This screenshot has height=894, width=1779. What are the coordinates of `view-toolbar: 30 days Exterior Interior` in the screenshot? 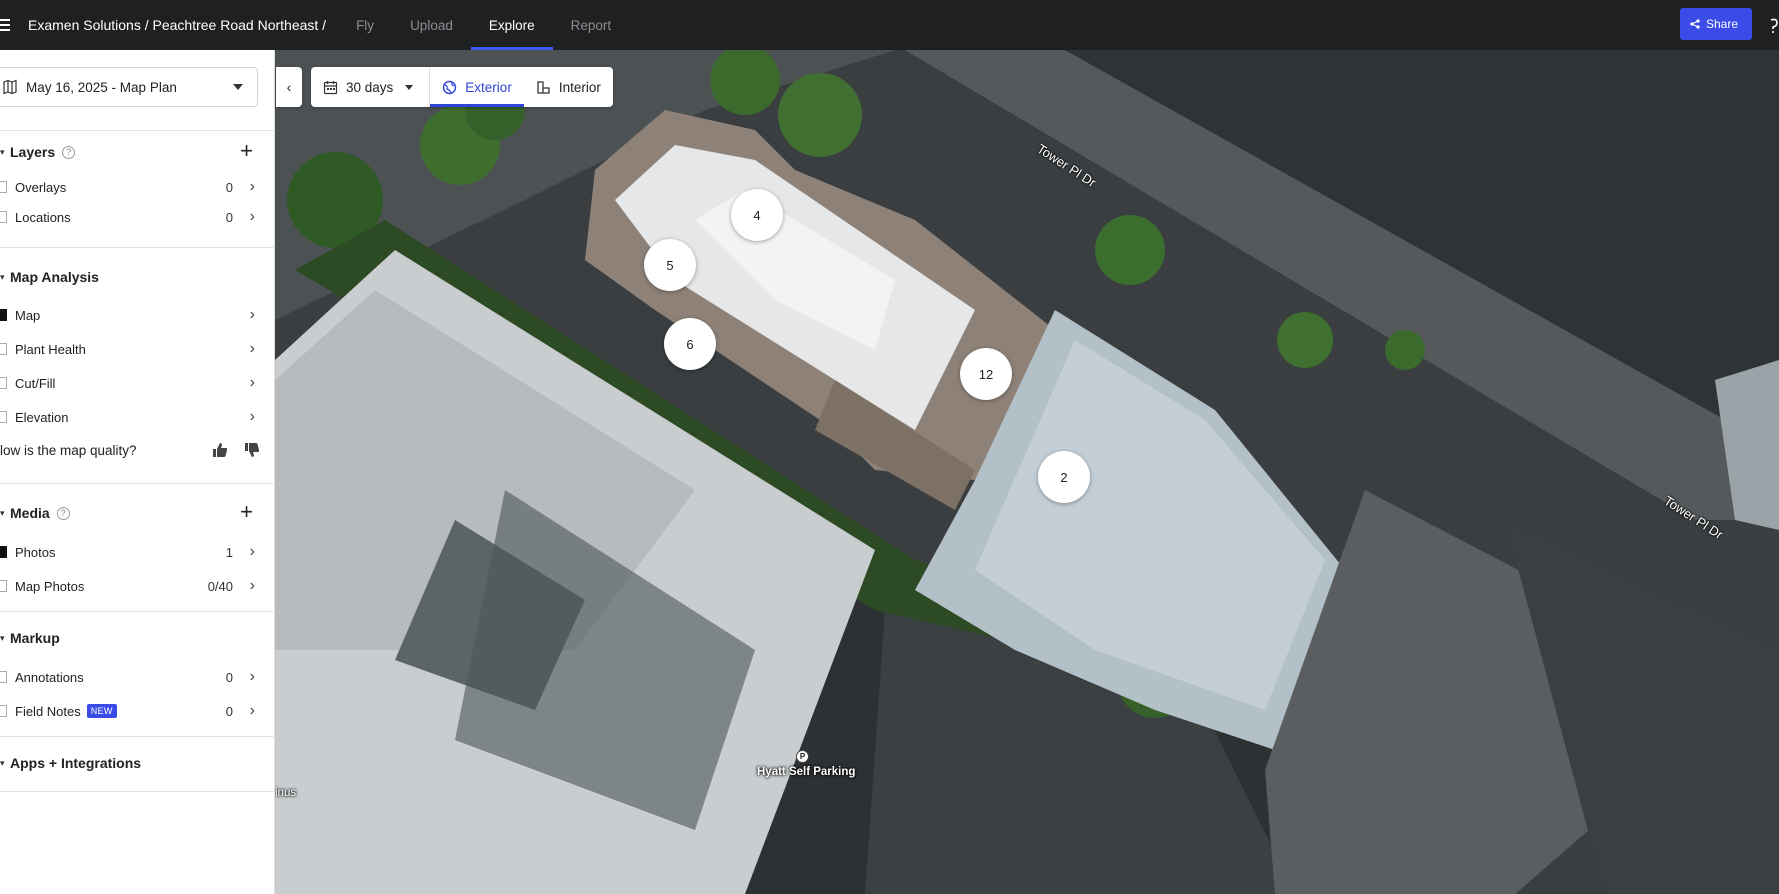 It's located at (462, 87).